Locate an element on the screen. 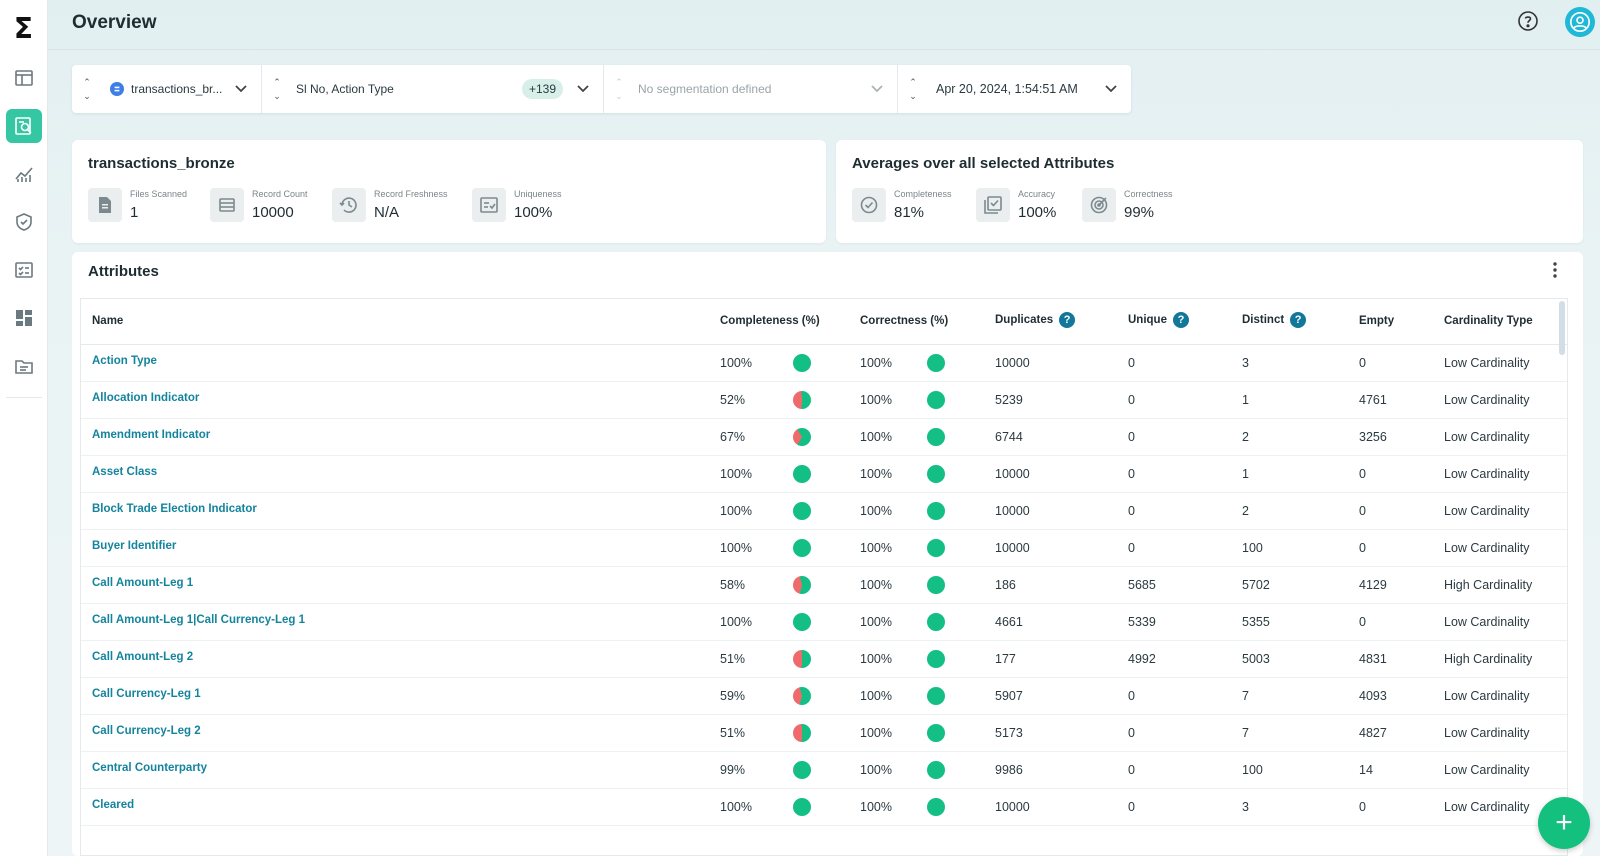  app-logo: Σ is located at coordinates (23, 28).